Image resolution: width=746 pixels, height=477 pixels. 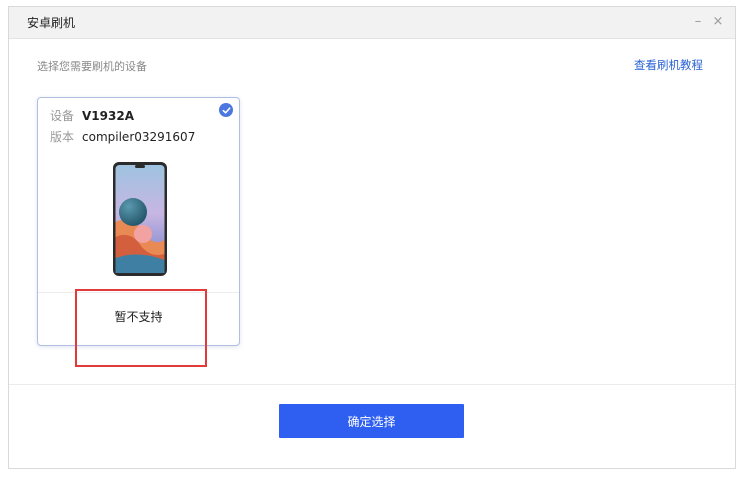 What do you see at coordinates (62, 137) in the screenshot?
I see `version-label: 版本` at bounding box center [62, 137].